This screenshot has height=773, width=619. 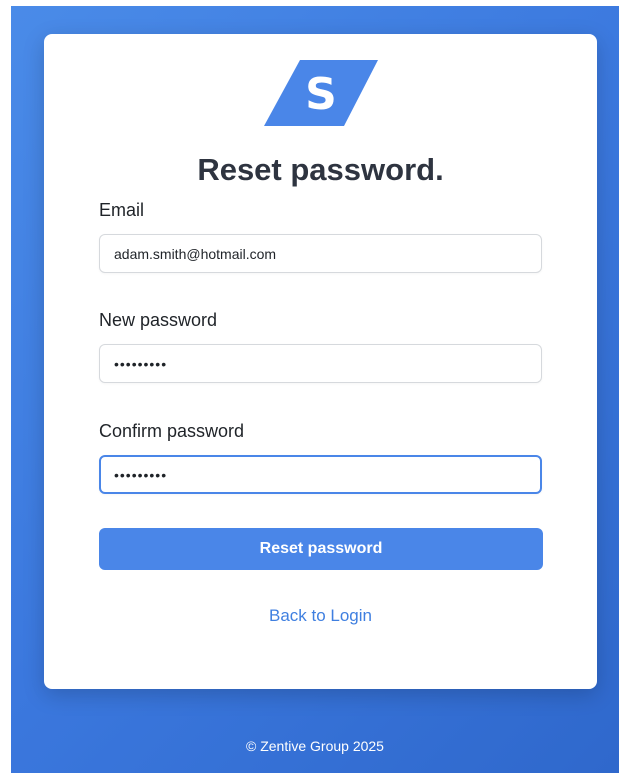 What do you see at coordinates (122, 210) in the screenshot?
I see `email-label: Email` at bounding box center [122, 210].